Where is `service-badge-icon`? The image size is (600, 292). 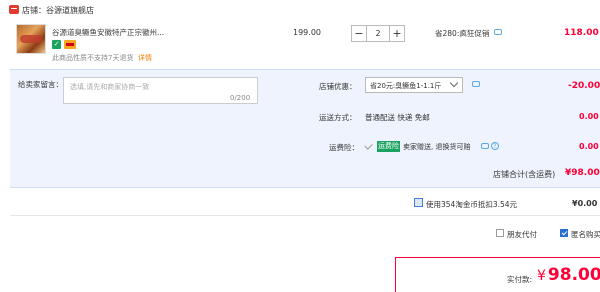 service-badge-icon is located at coordinates (70, 44).